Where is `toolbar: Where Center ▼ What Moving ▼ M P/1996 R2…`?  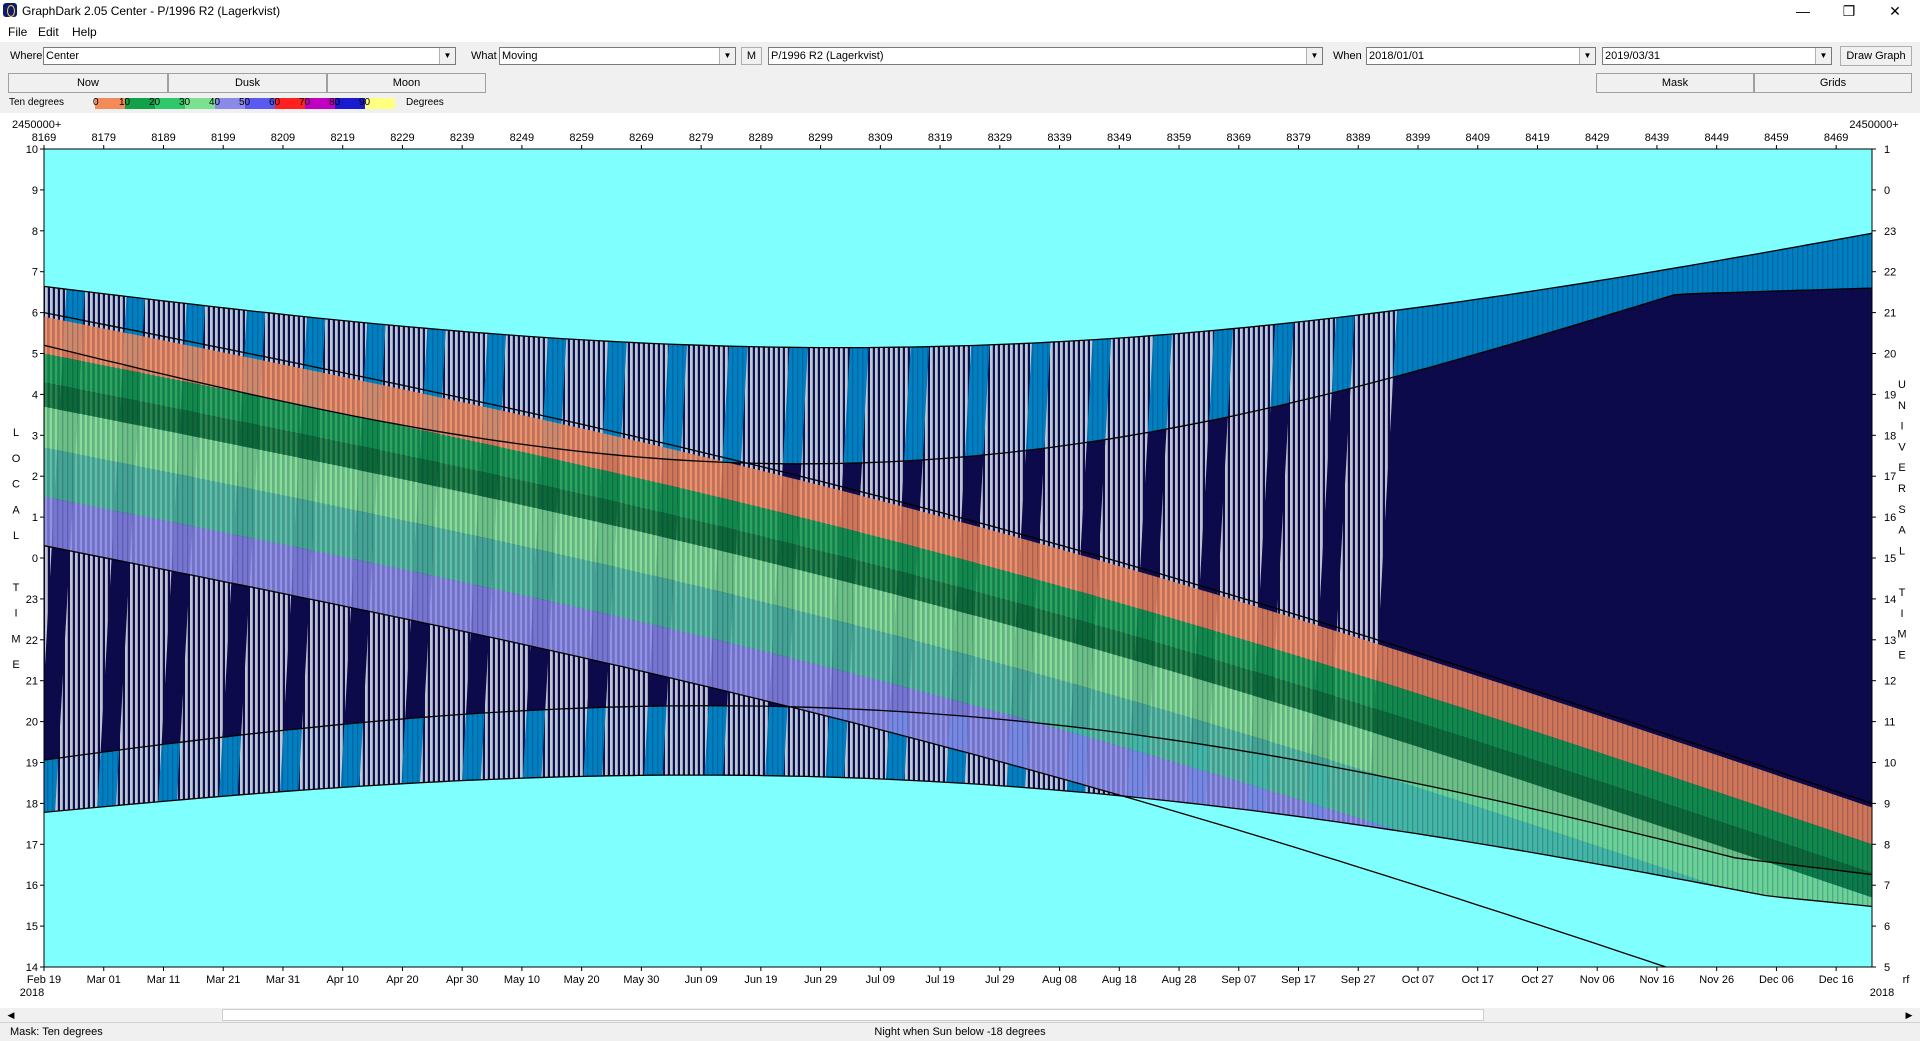 toolbar: Where Center ▼ What Moving ▼ M P/1996 R2… is located at coordinates (960, 56).